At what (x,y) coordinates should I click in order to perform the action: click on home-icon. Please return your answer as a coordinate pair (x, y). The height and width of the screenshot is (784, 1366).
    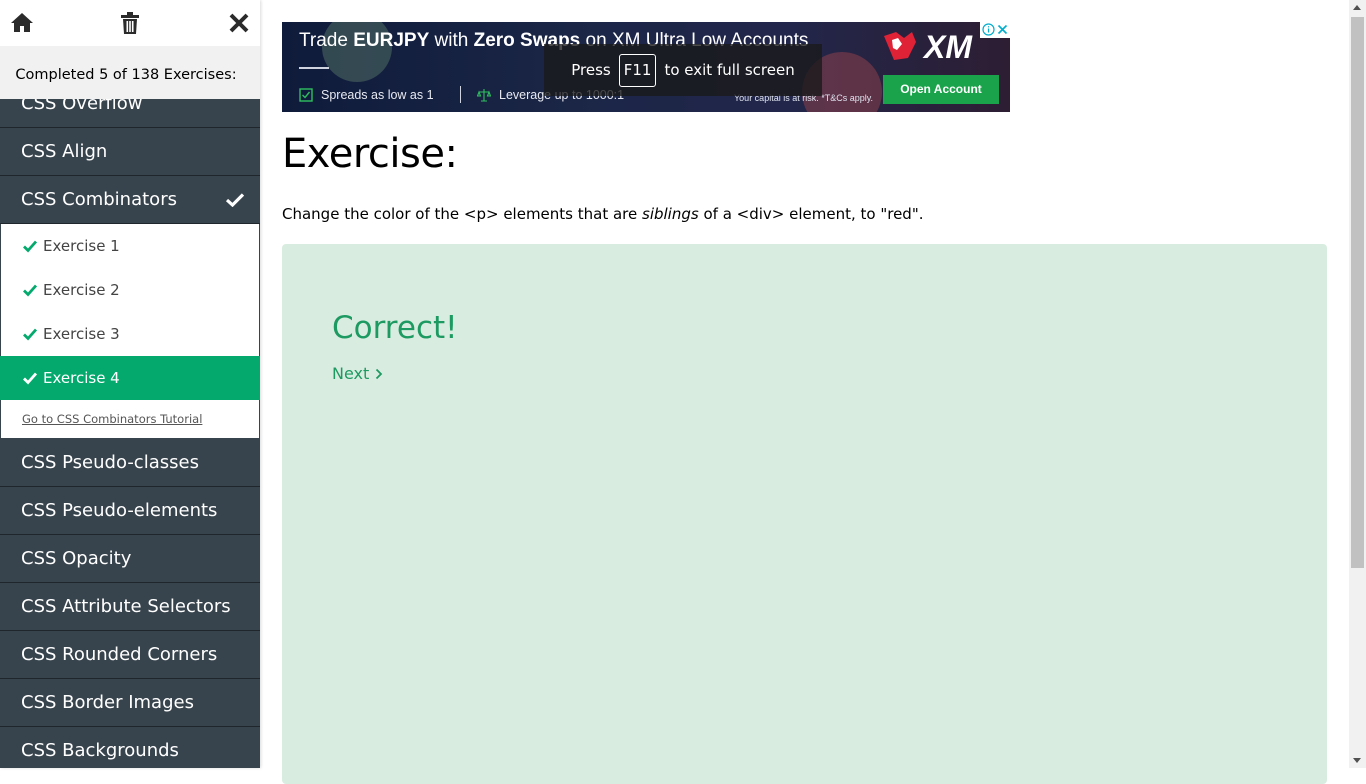
    Looking at the image, I should click on (22, 23).